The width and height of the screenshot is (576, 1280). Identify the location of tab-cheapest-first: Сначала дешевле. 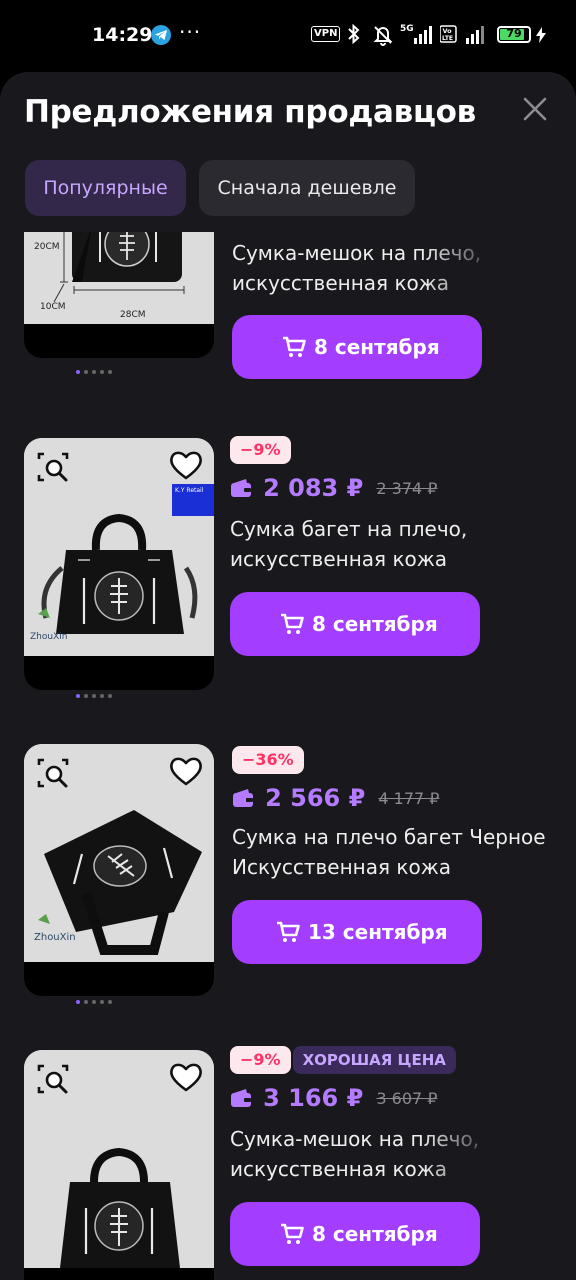
(307, 188).